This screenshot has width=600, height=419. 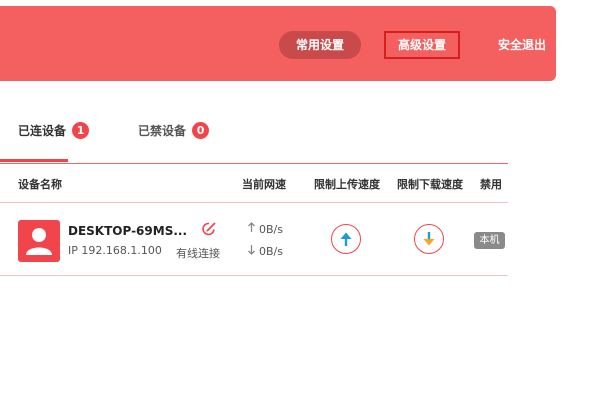 What do you see at coordinates (254, 275) in the screenshot?
I see `row-divider` at bounding box center [254, 275].